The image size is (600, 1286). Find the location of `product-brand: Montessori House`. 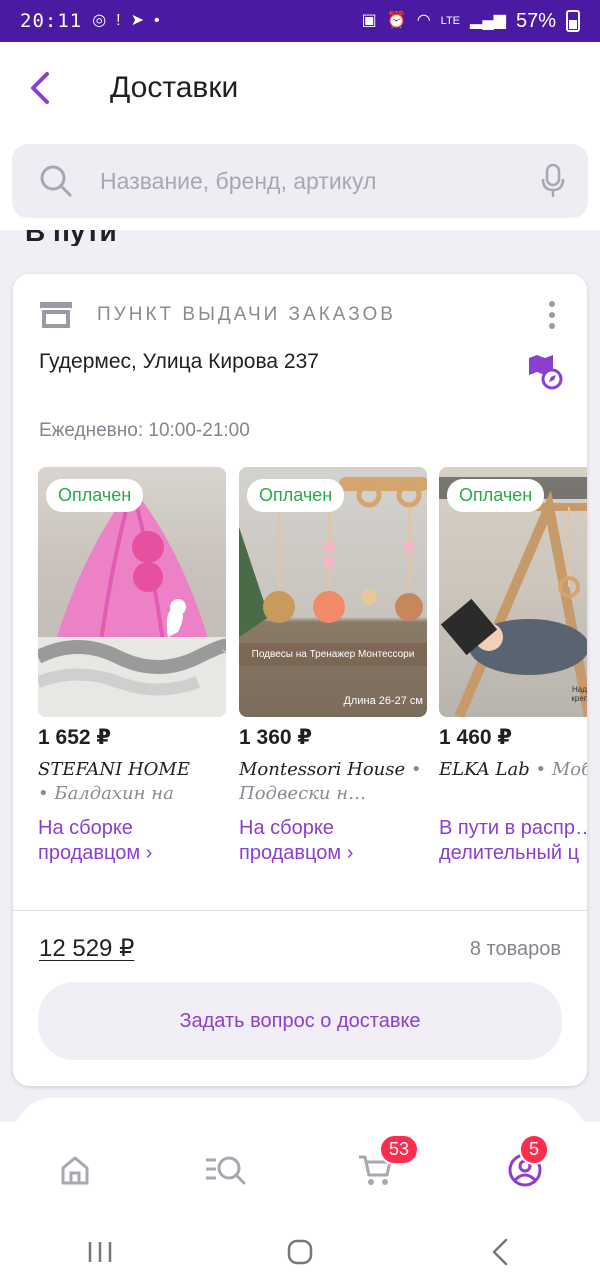

product-brand: Montessori House is located at coordinates (322, 769).